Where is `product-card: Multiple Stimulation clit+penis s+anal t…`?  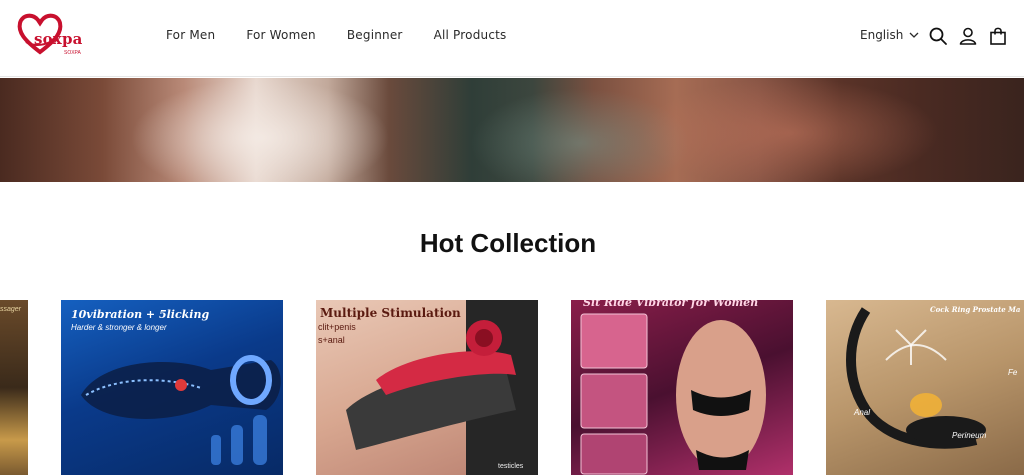 product-card: Multiple Stimulation clit+penis s+anal t… is located at coordinates (427, 387).